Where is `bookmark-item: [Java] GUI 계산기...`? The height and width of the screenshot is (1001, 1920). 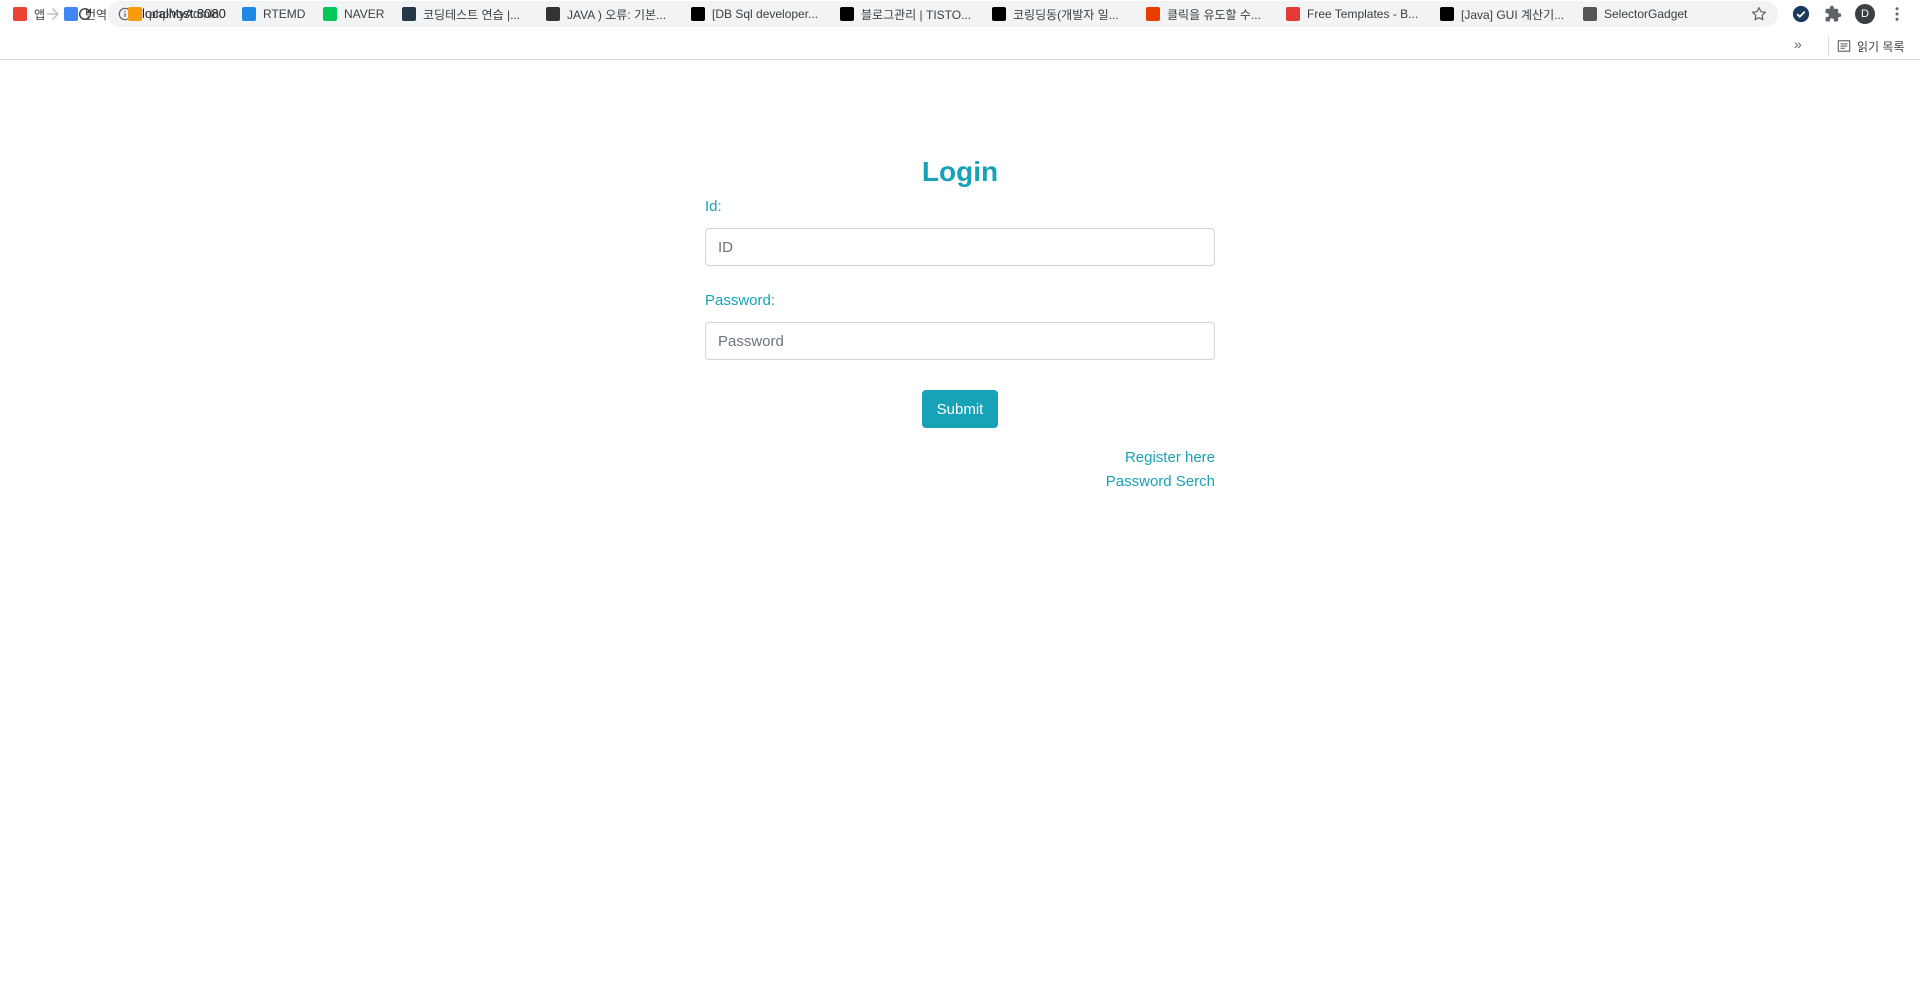
bookmark-item: [Java] GUI 계산기... is located at coordinates (1502, 14).